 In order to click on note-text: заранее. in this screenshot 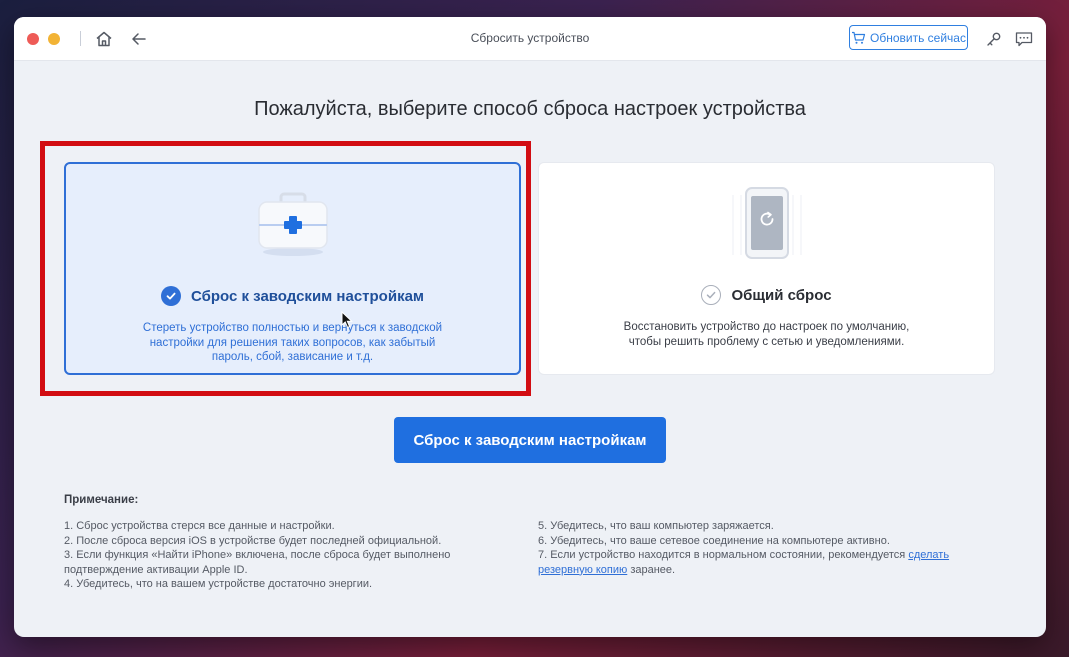, I will do `click(651, 569)`.